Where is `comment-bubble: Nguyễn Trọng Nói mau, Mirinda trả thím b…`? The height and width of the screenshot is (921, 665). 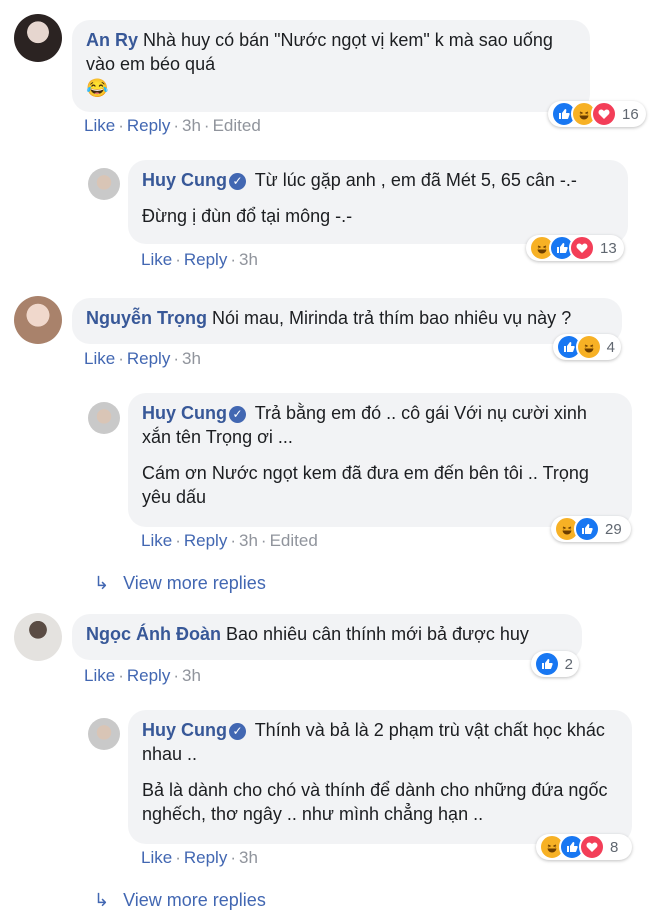
comment-bubble: Nguyễn Trọng Nói mau, Mirinda trả thím b… is located at coordinates (347, 321).